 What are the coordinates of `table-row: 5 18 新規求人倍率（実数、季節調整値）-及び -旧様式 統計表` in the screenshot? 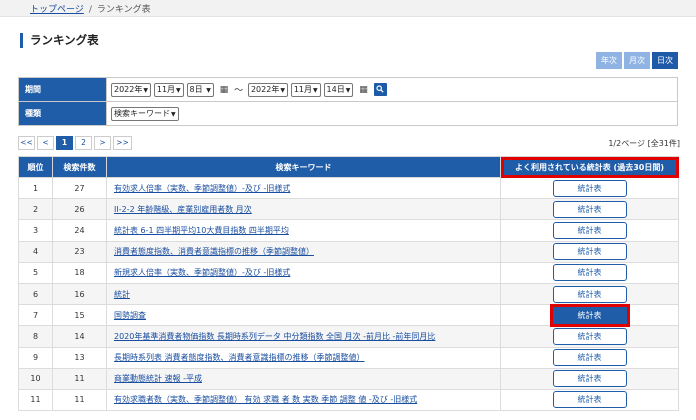 It's located at (348, 272).